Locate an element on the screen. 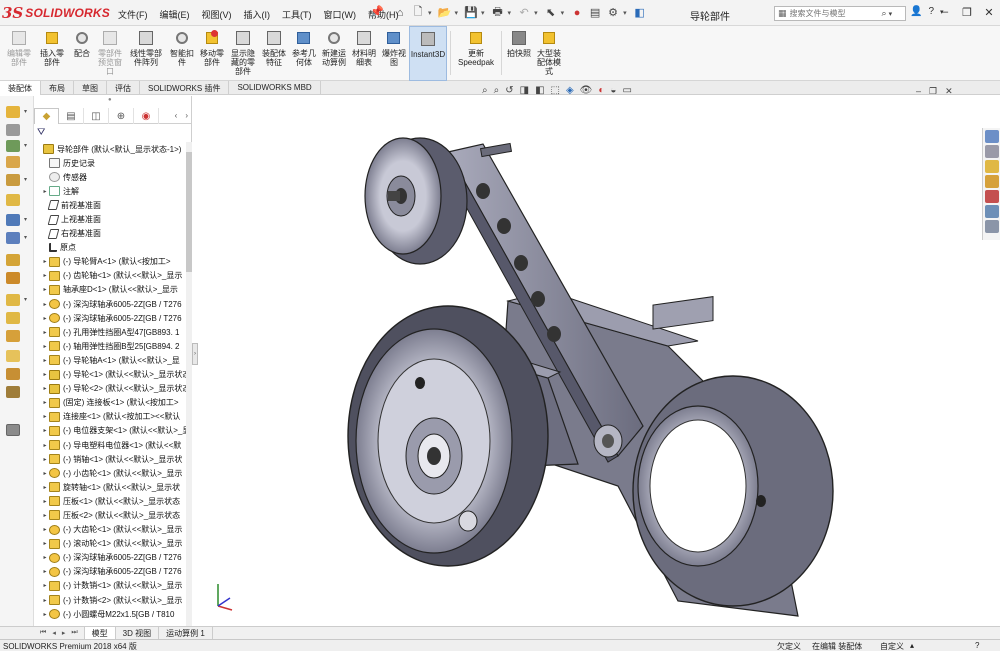 The width and height of the screenshot is (1000, 651). tree-item: ▸ (-) 计数销<2> (默认<<默认>_显示 is located at coordinates (112, 600).